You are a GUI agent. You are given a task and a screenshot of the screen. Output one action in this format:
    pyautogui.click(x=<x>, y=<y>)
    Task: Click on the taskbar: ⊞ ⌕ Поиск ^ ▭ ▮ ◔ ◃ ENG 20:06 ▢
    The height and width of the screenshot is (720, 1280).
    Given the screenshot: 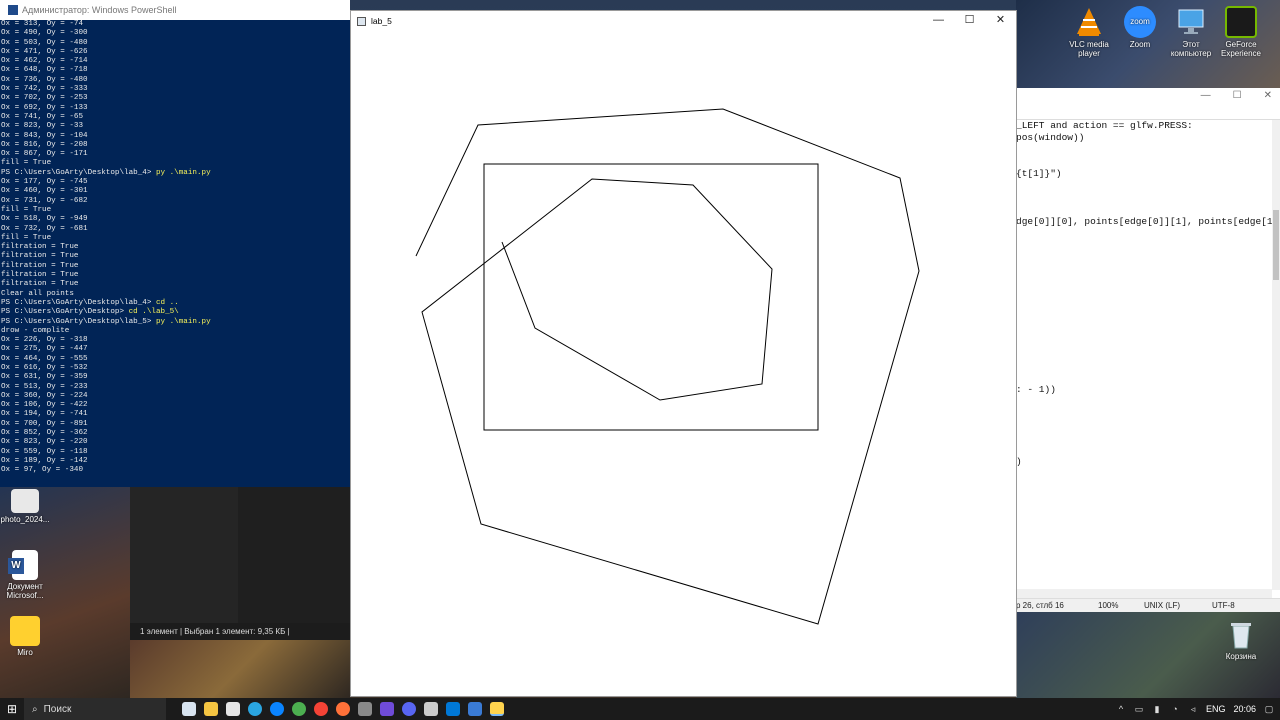 What is the action you would take?
    pyautogui.click(x=640, y=709)
    